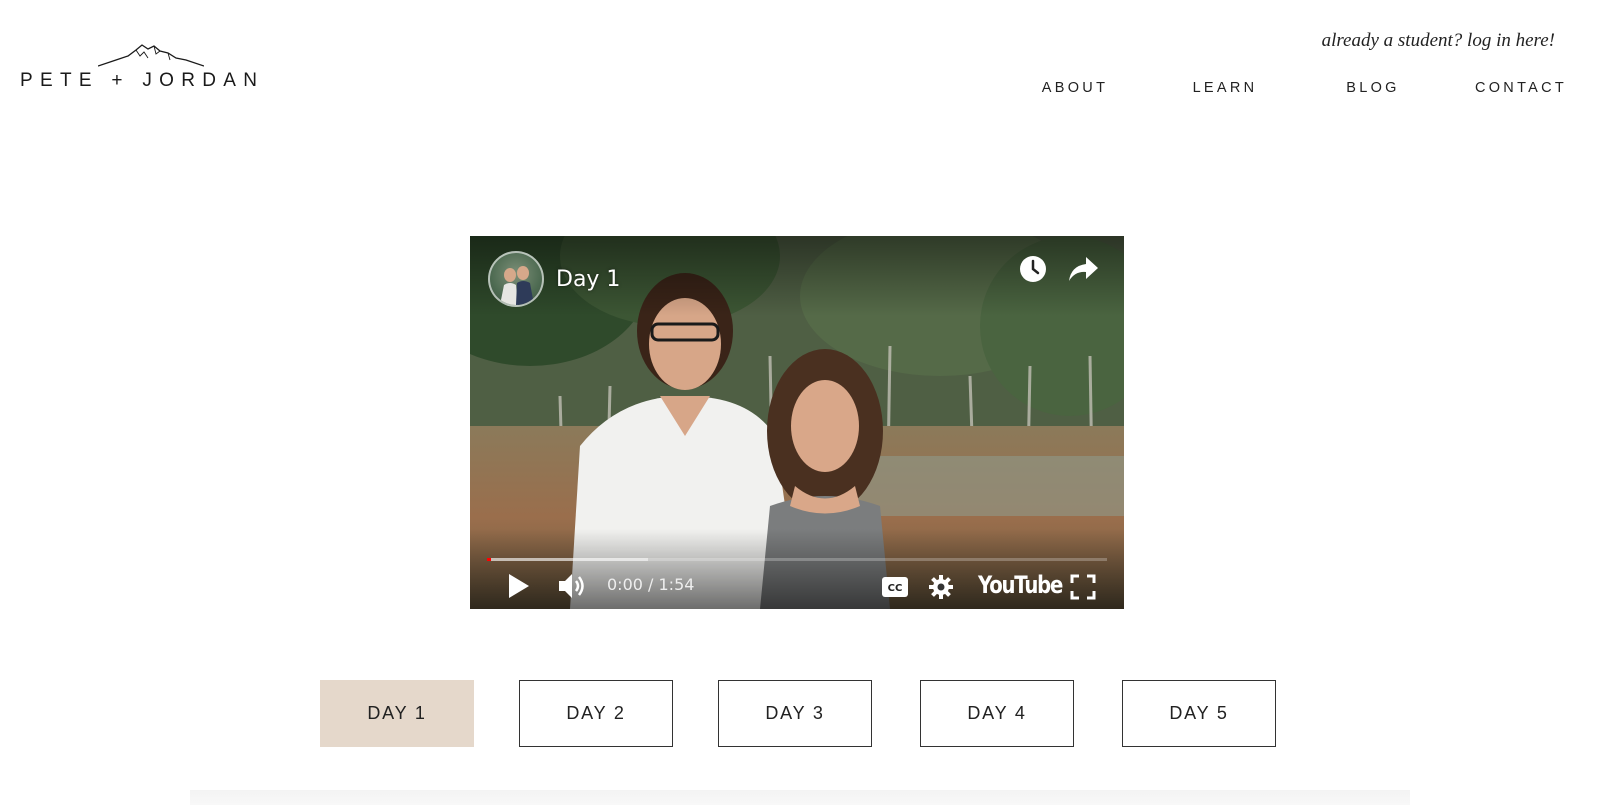 The image size is (1600, 805). What do you see at coordinates (997, 713) in the screenshot?
I see `day-4-button: DAY 4` at bounding box center [997, 713].